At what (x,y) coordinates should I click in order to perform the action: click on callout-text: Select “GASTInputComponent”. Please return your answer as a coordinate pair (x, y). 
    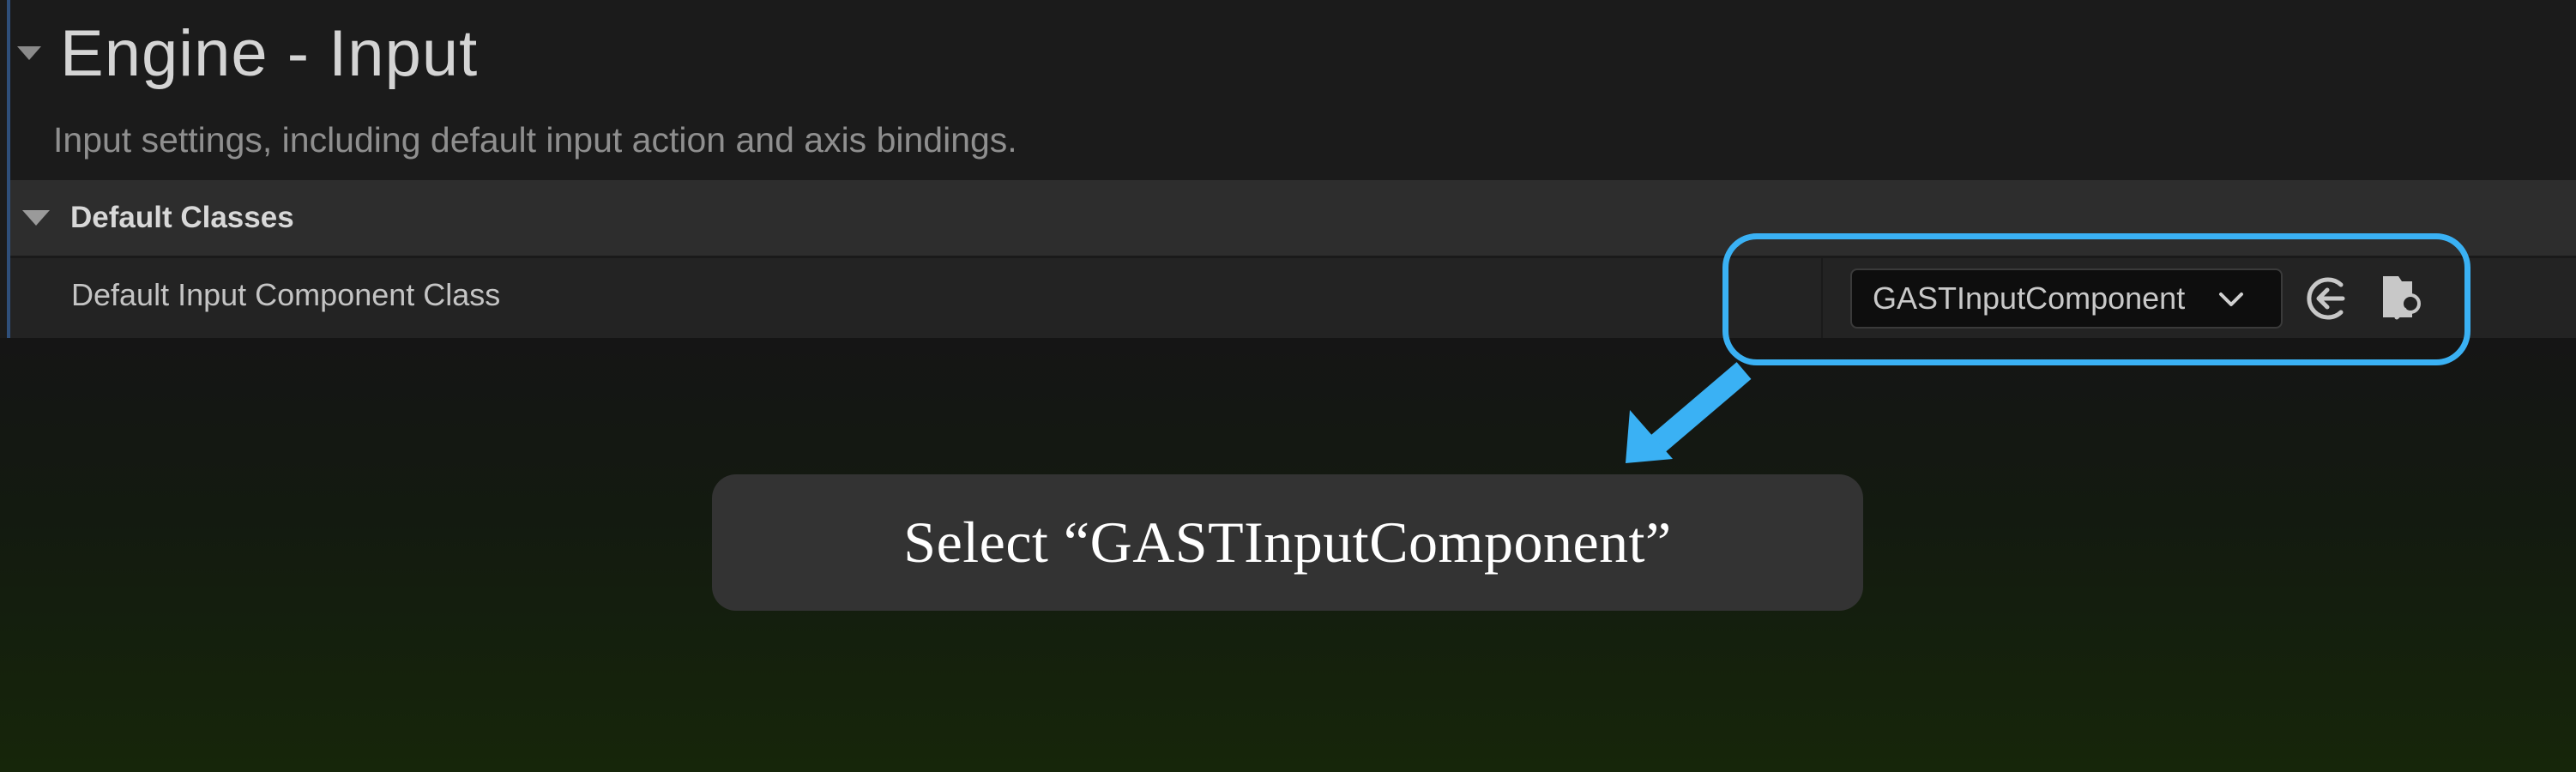
    Looking at the image, I should click on (1287, 542).